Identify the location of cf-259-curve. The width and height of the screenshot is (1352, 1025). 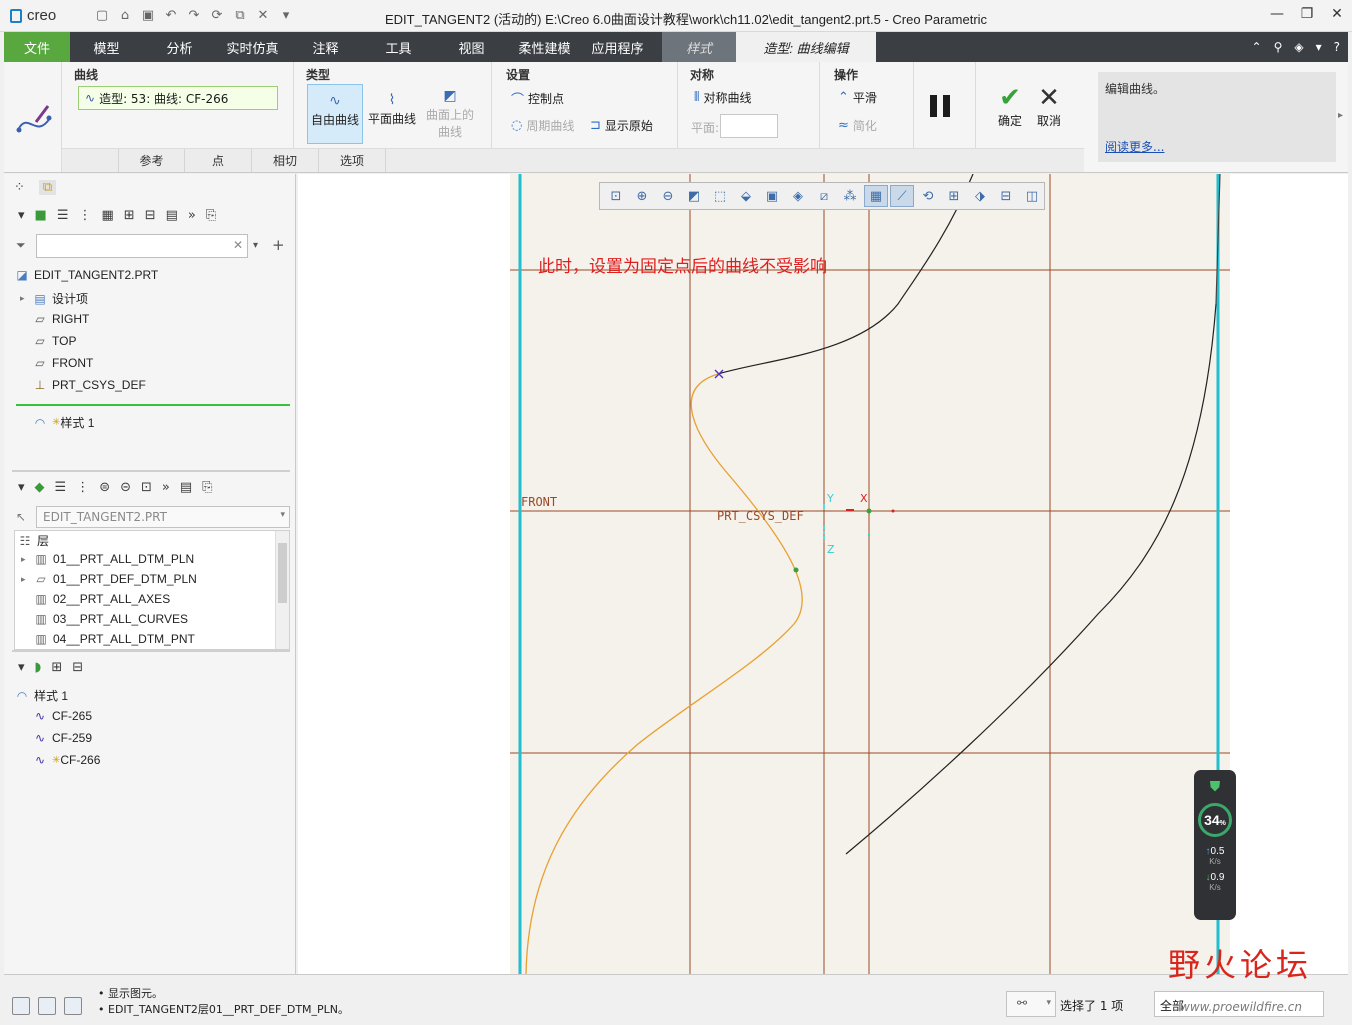
(1031, 579).